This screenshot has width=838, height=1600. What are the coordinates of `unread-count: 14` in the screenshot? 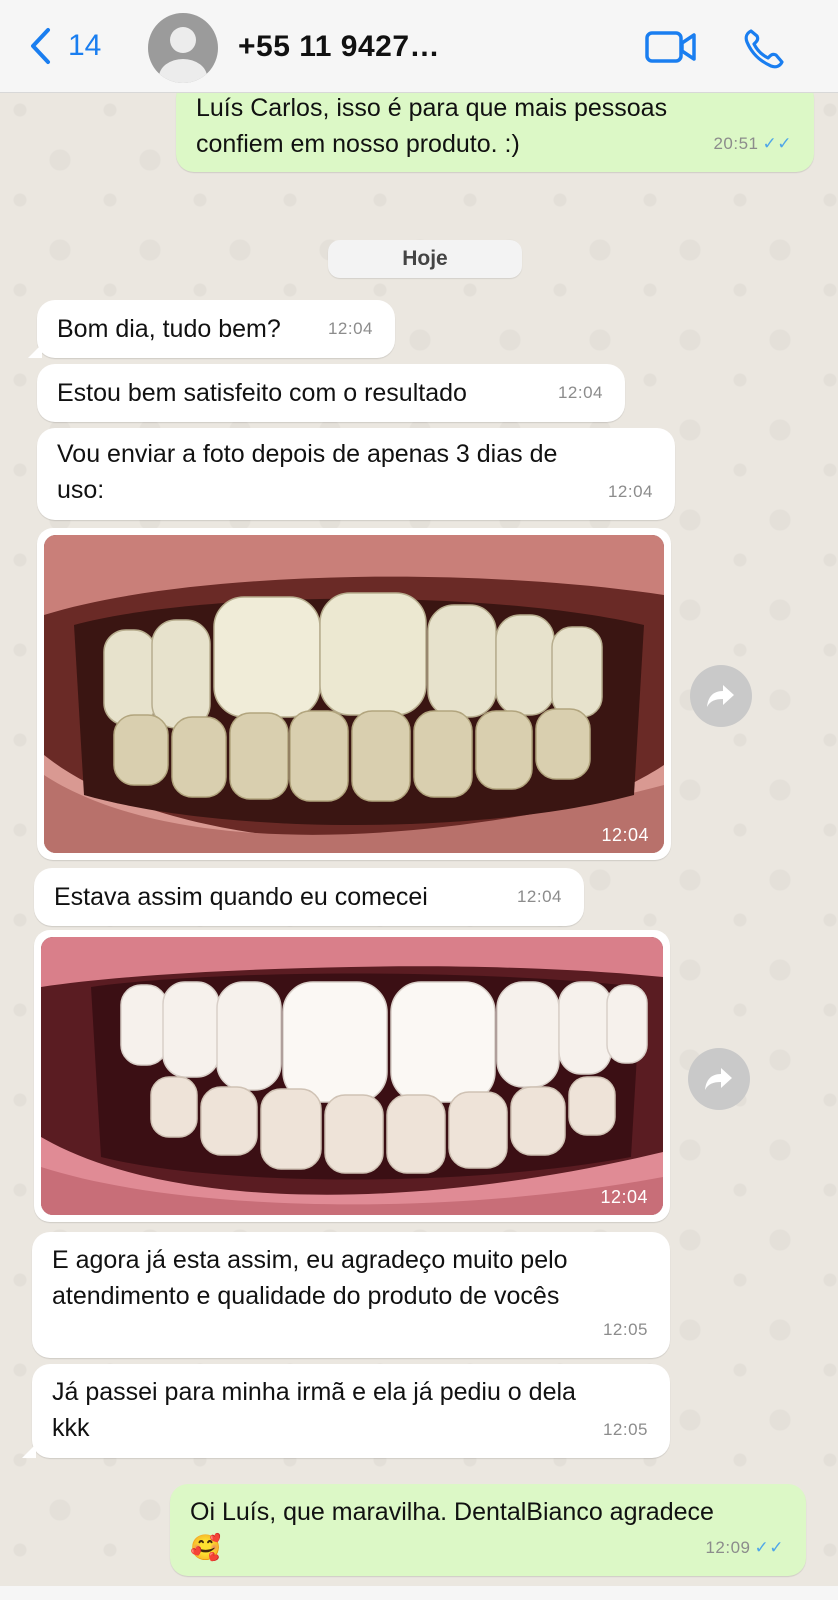 It's located at (85, 45).